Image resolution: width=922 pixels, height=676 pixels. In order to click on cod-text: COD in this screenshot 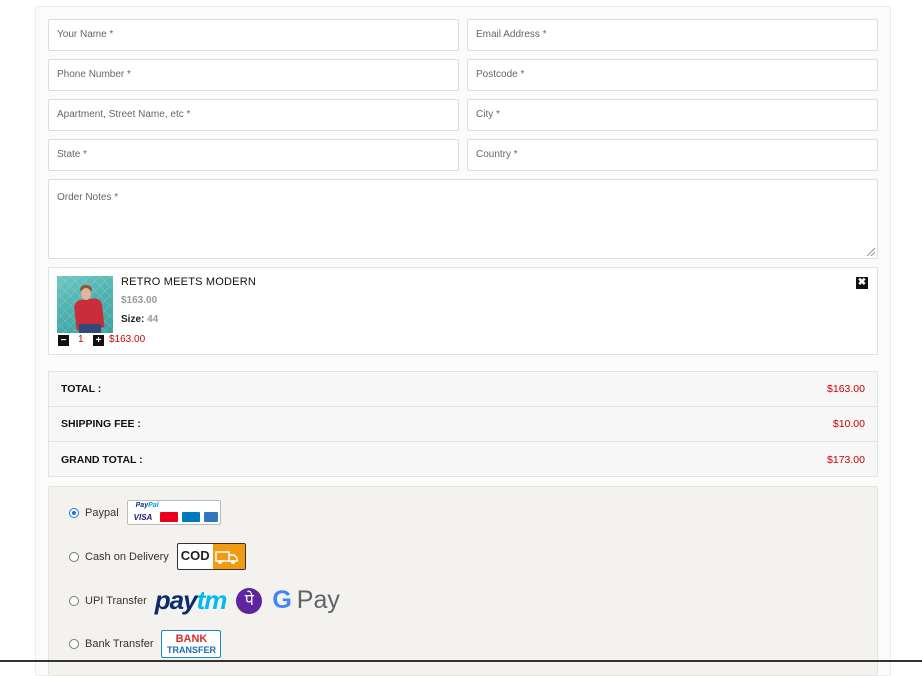, I will do `click(195, 555)`.